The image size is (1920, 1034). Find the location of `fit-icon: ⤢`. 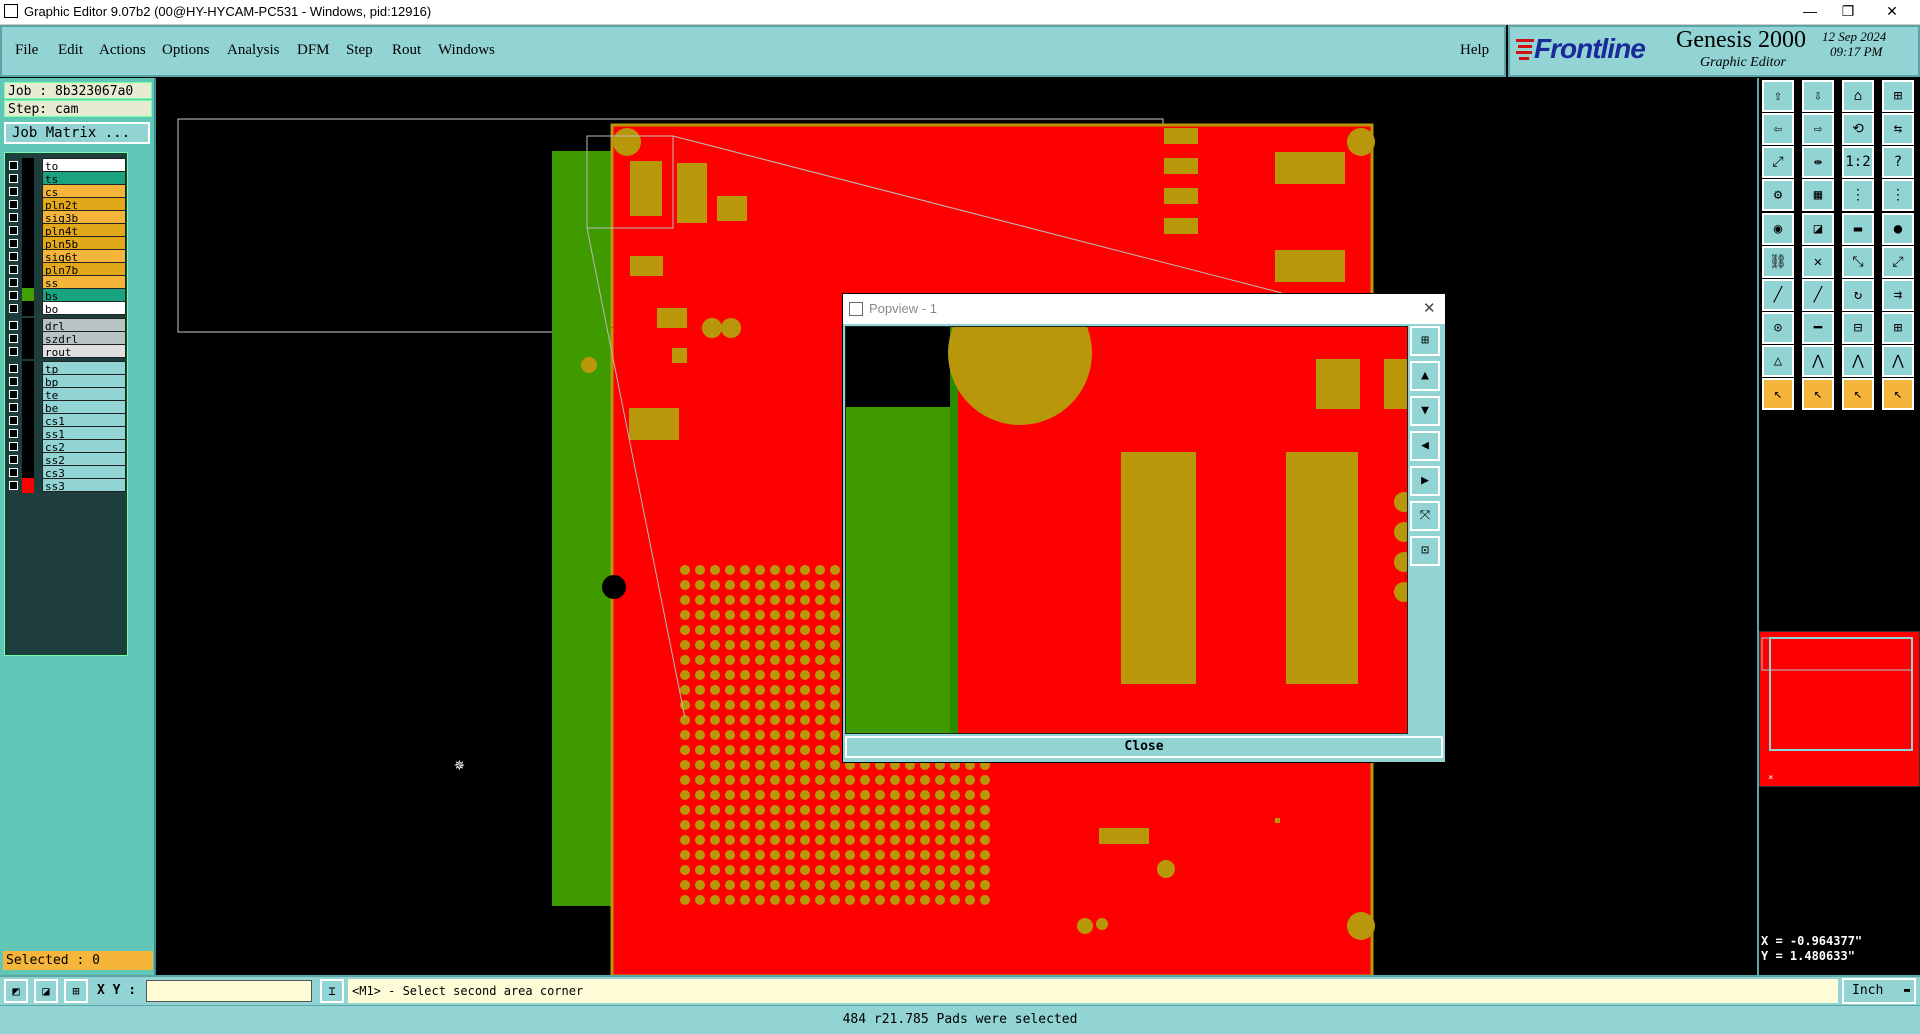

fit-icon: ⤢ is located at coordinates (1778, 162).